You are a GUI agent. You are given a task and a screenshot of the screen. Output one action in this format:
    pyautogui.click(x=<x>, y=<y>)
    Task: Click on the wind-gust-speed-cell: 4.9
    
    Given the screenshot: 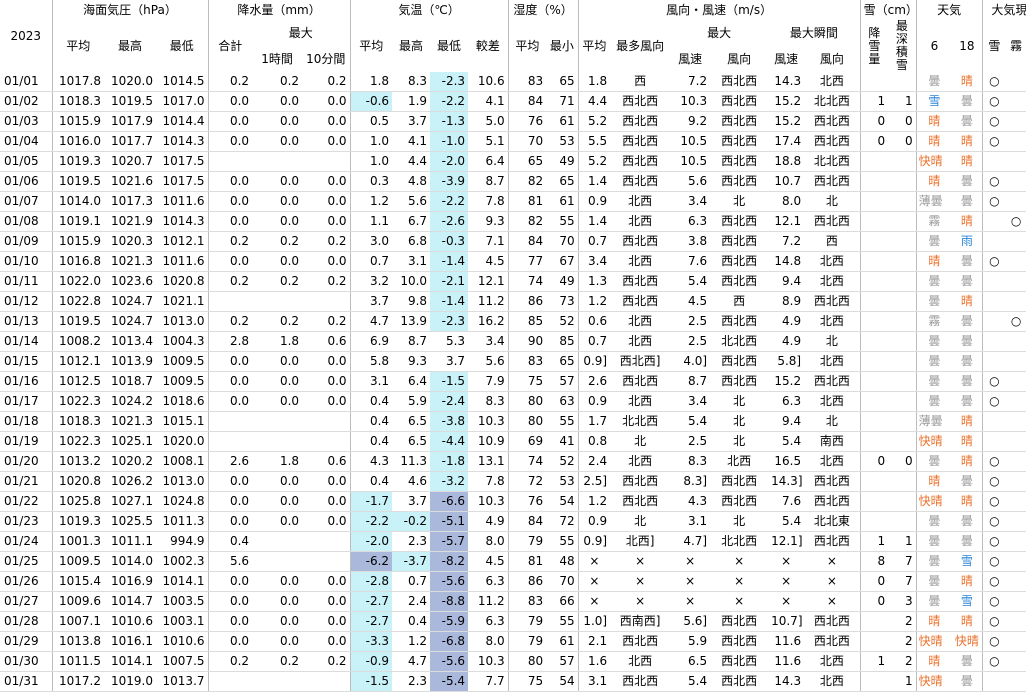 What is the action you would take?
    pyautogui.click(x=786, y=341)
    